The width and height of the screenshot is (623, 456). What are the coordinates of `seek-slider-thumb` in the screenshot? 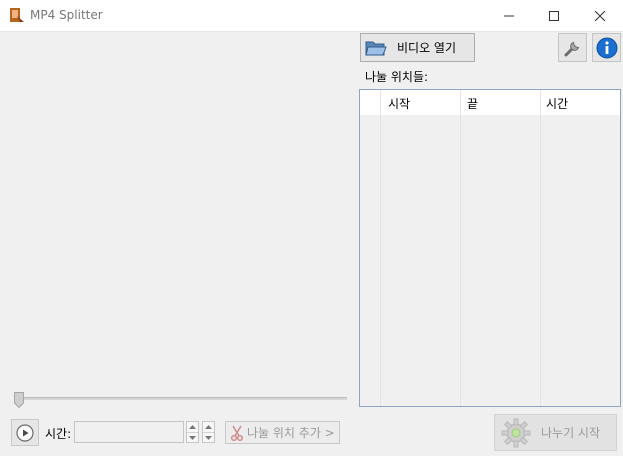 It's located at (19, 400).